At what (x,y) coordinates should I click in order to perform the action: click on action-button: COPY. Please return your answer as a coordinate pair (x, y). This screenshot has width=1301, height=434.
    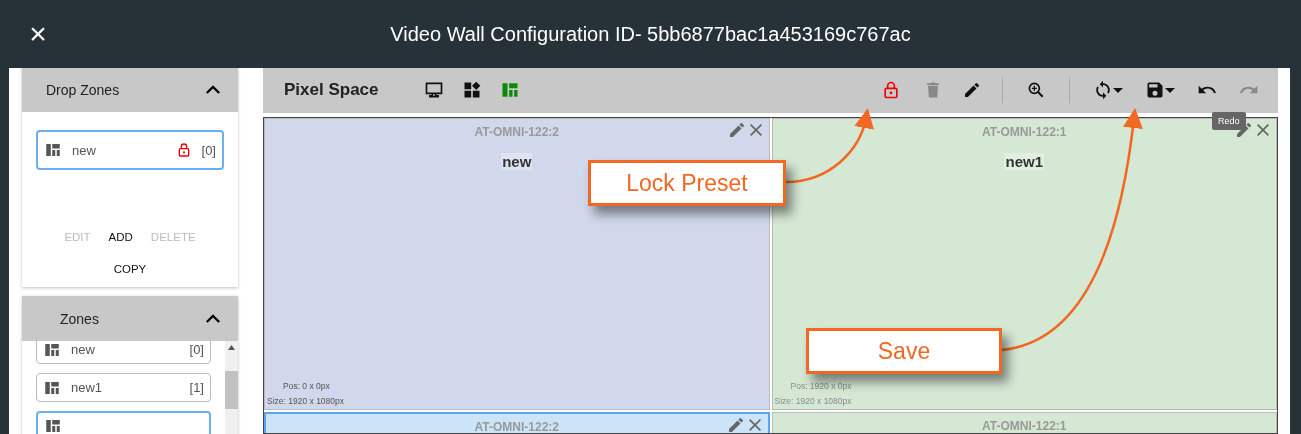
    Looking at the image, I should click on (130, 269).